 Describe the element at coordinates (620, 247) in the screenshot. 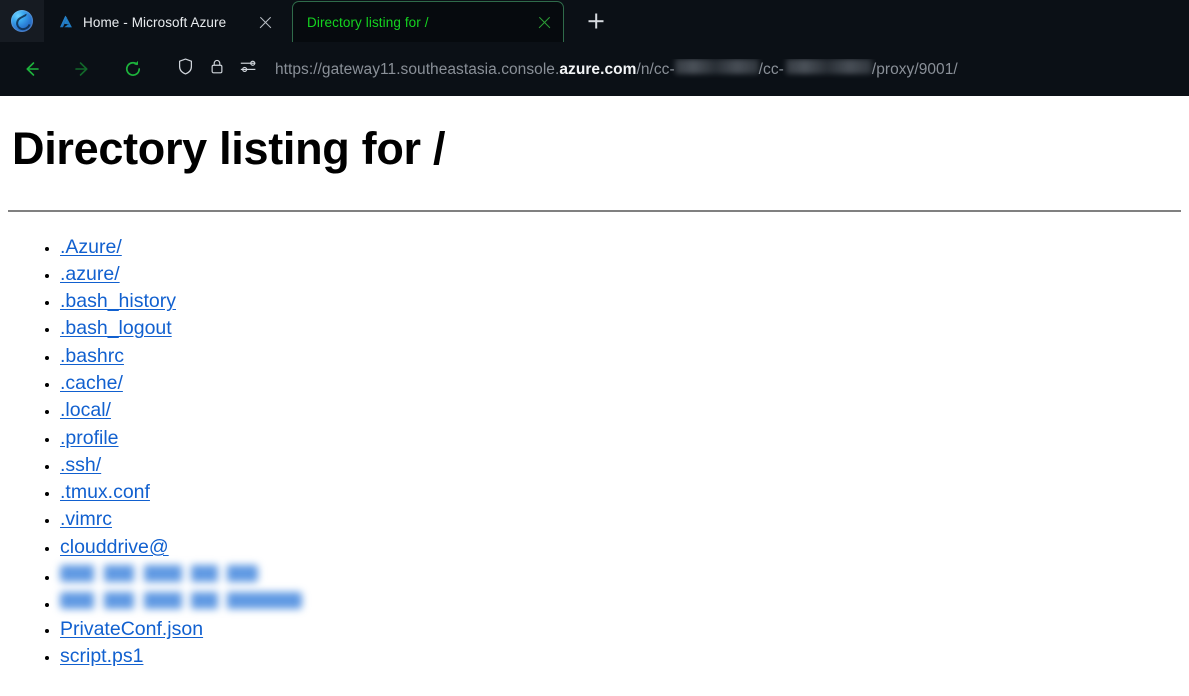

I see `list-item: .Azure/` at that location.